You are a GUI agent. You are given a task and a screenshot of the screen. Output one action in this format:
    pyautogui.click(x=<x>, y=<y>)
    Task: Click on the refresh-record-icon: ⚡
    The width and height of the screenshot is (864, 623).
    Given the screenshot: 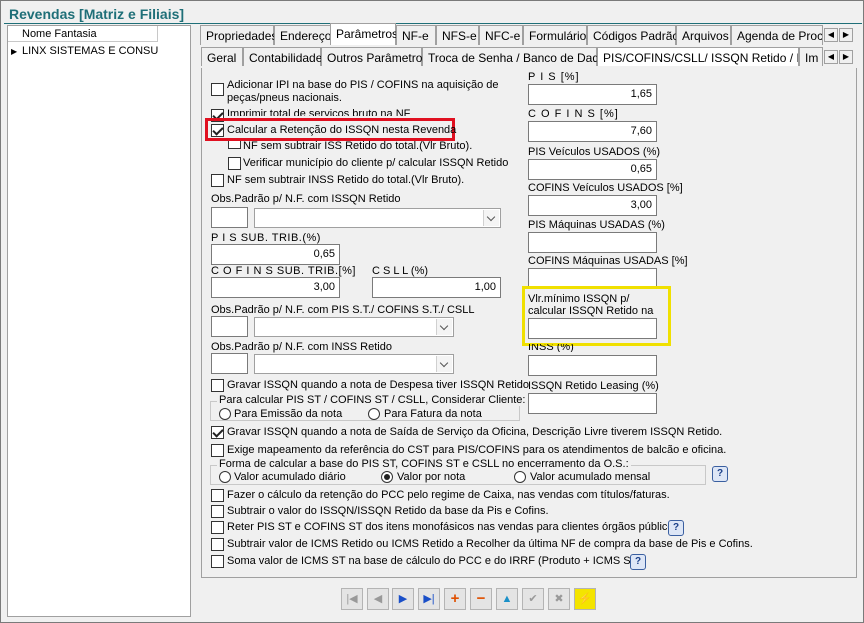 What is the action you would take?
    pyautogui.click(x=585, y=599)
    